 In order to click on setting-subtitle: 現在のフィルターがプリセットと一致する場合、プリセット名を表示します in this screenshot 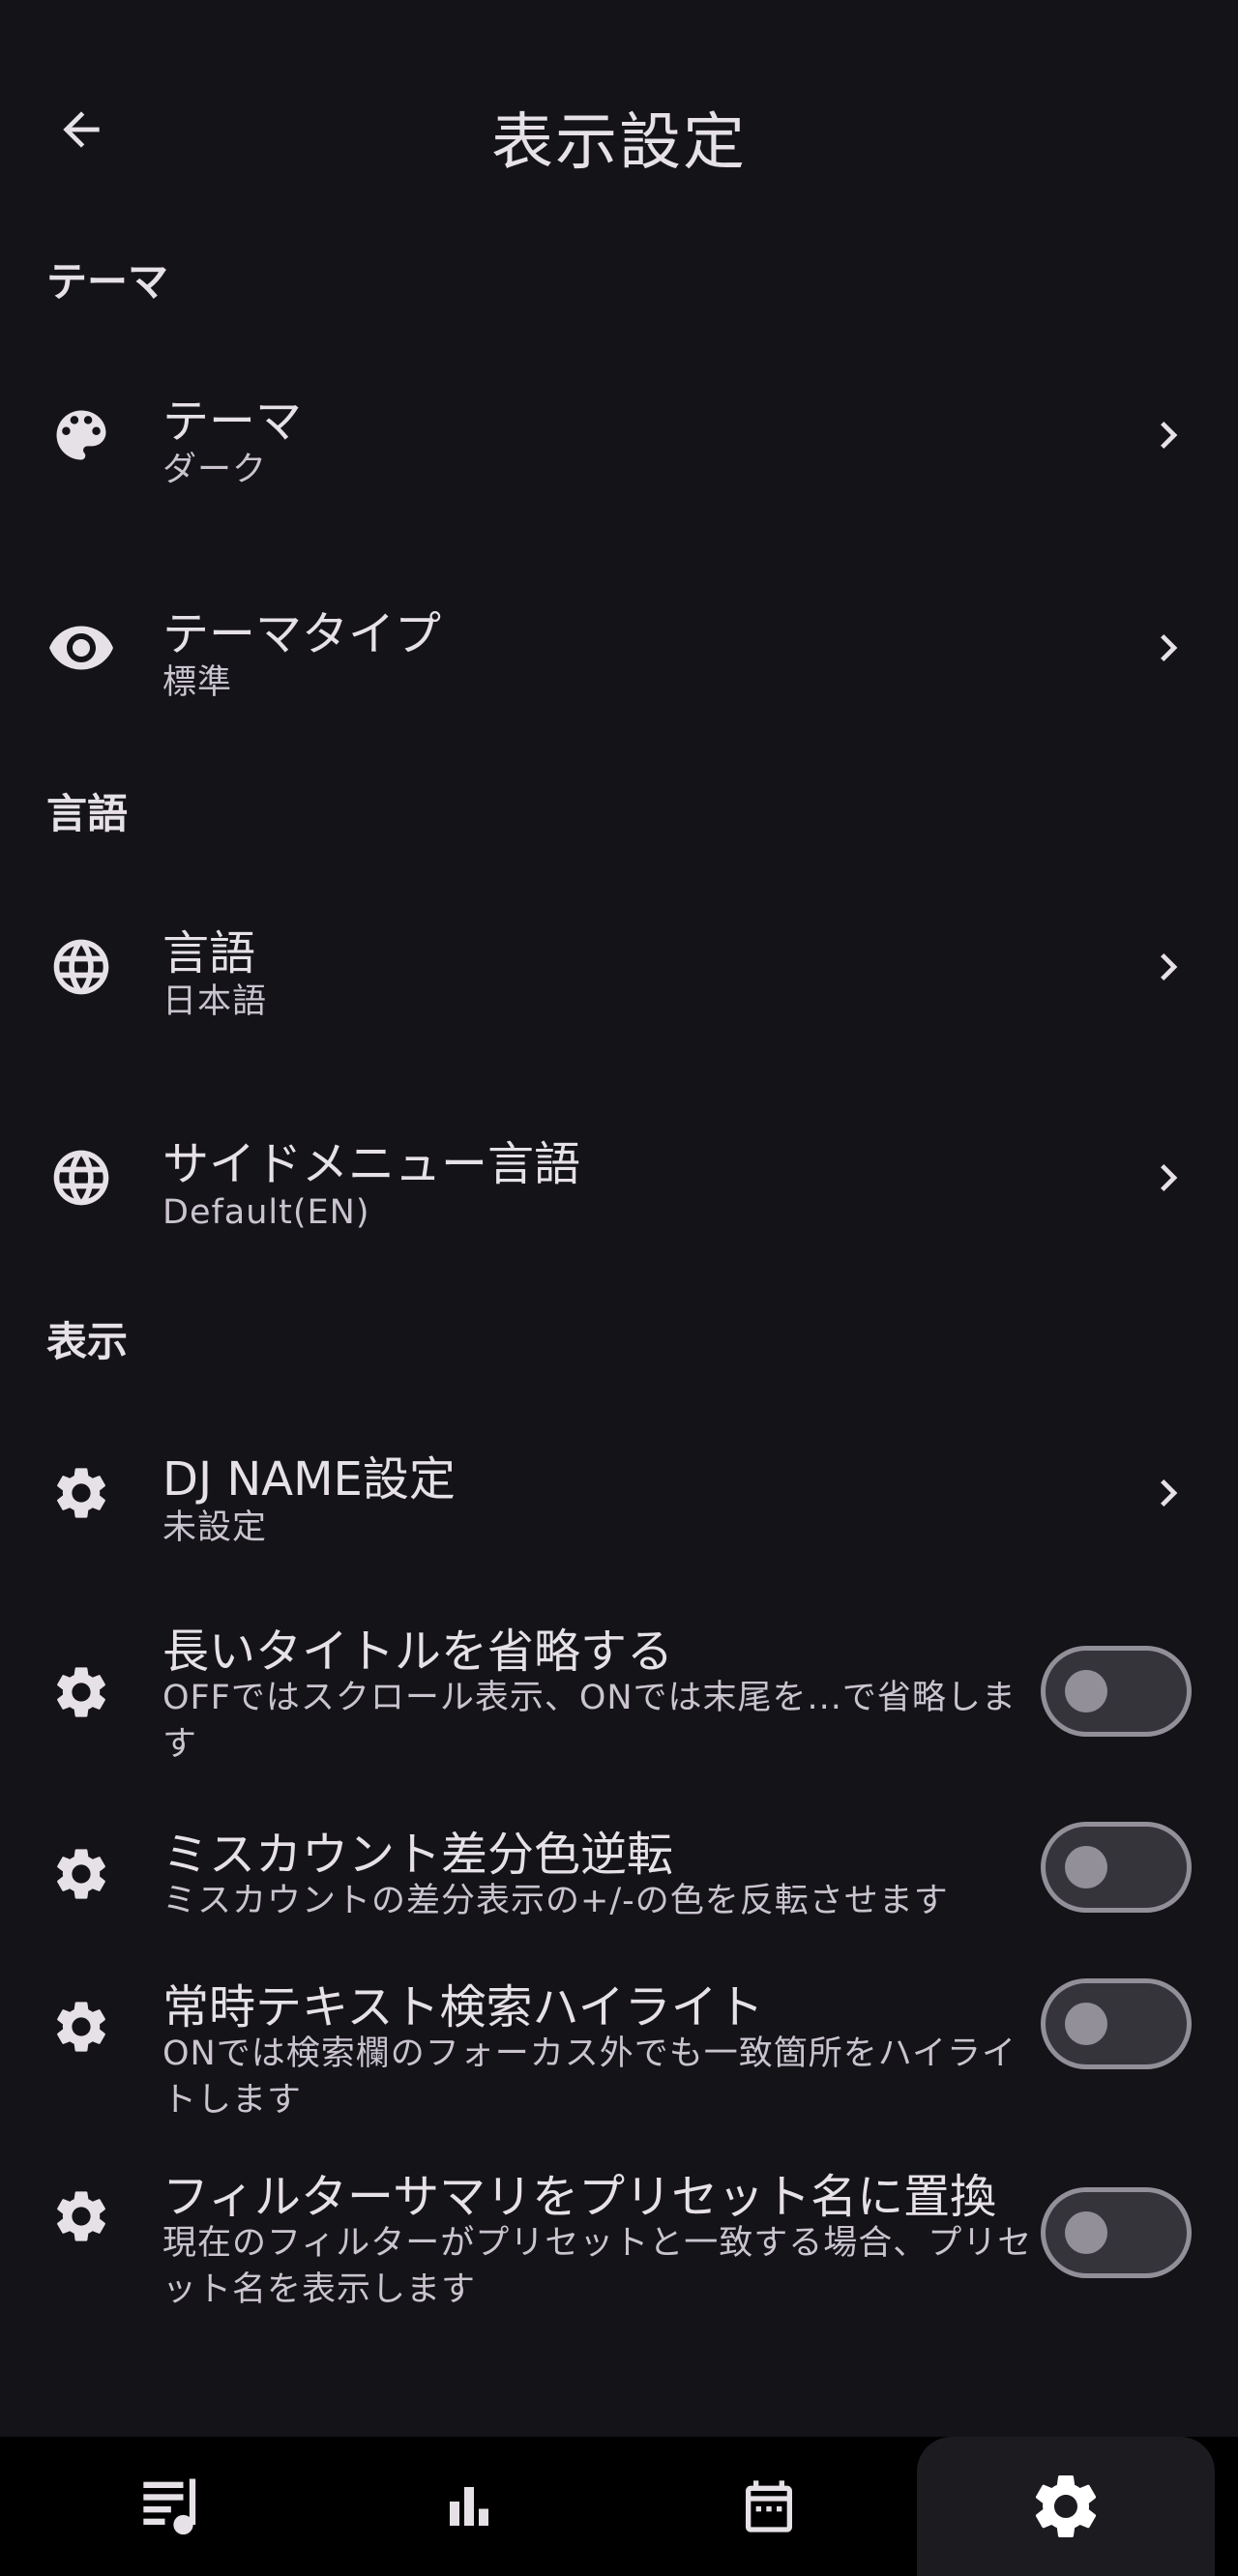, I will do `click(597, 2266)`.